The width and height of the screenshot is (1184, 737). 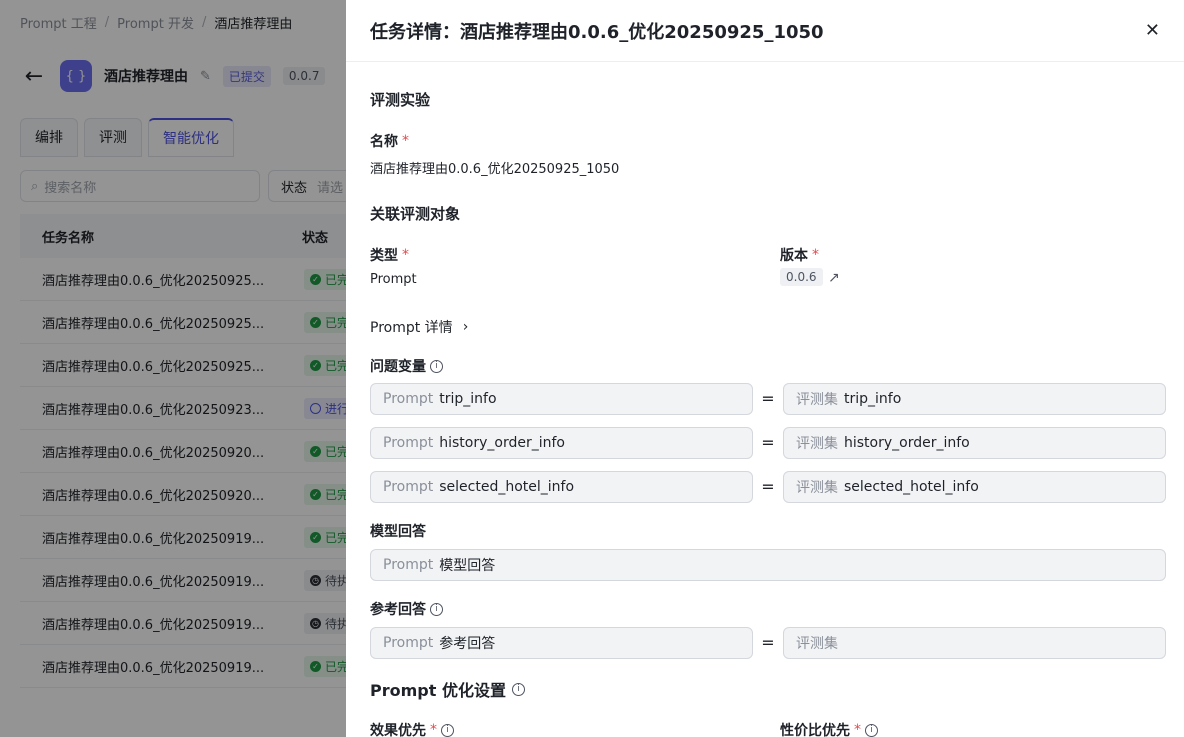 I want to click on prompt-detail-toggle: Prompt 详情 ›, so click(x=419, y=327).